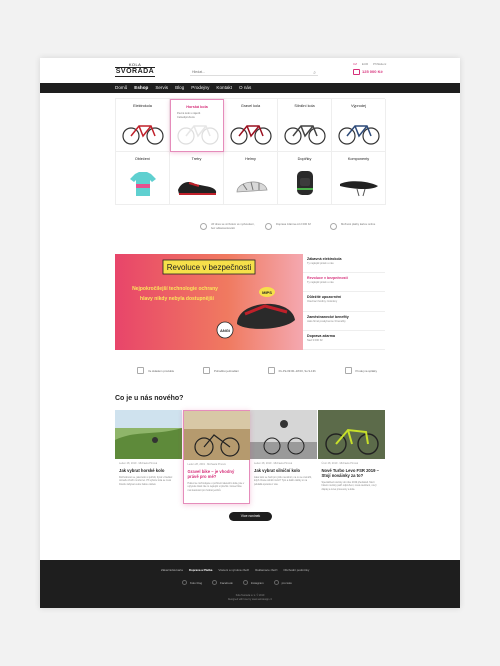  Describe the element at coordinates (359, 178) in the screenshot. I see `category-komponenty: Komponenty` at that location.